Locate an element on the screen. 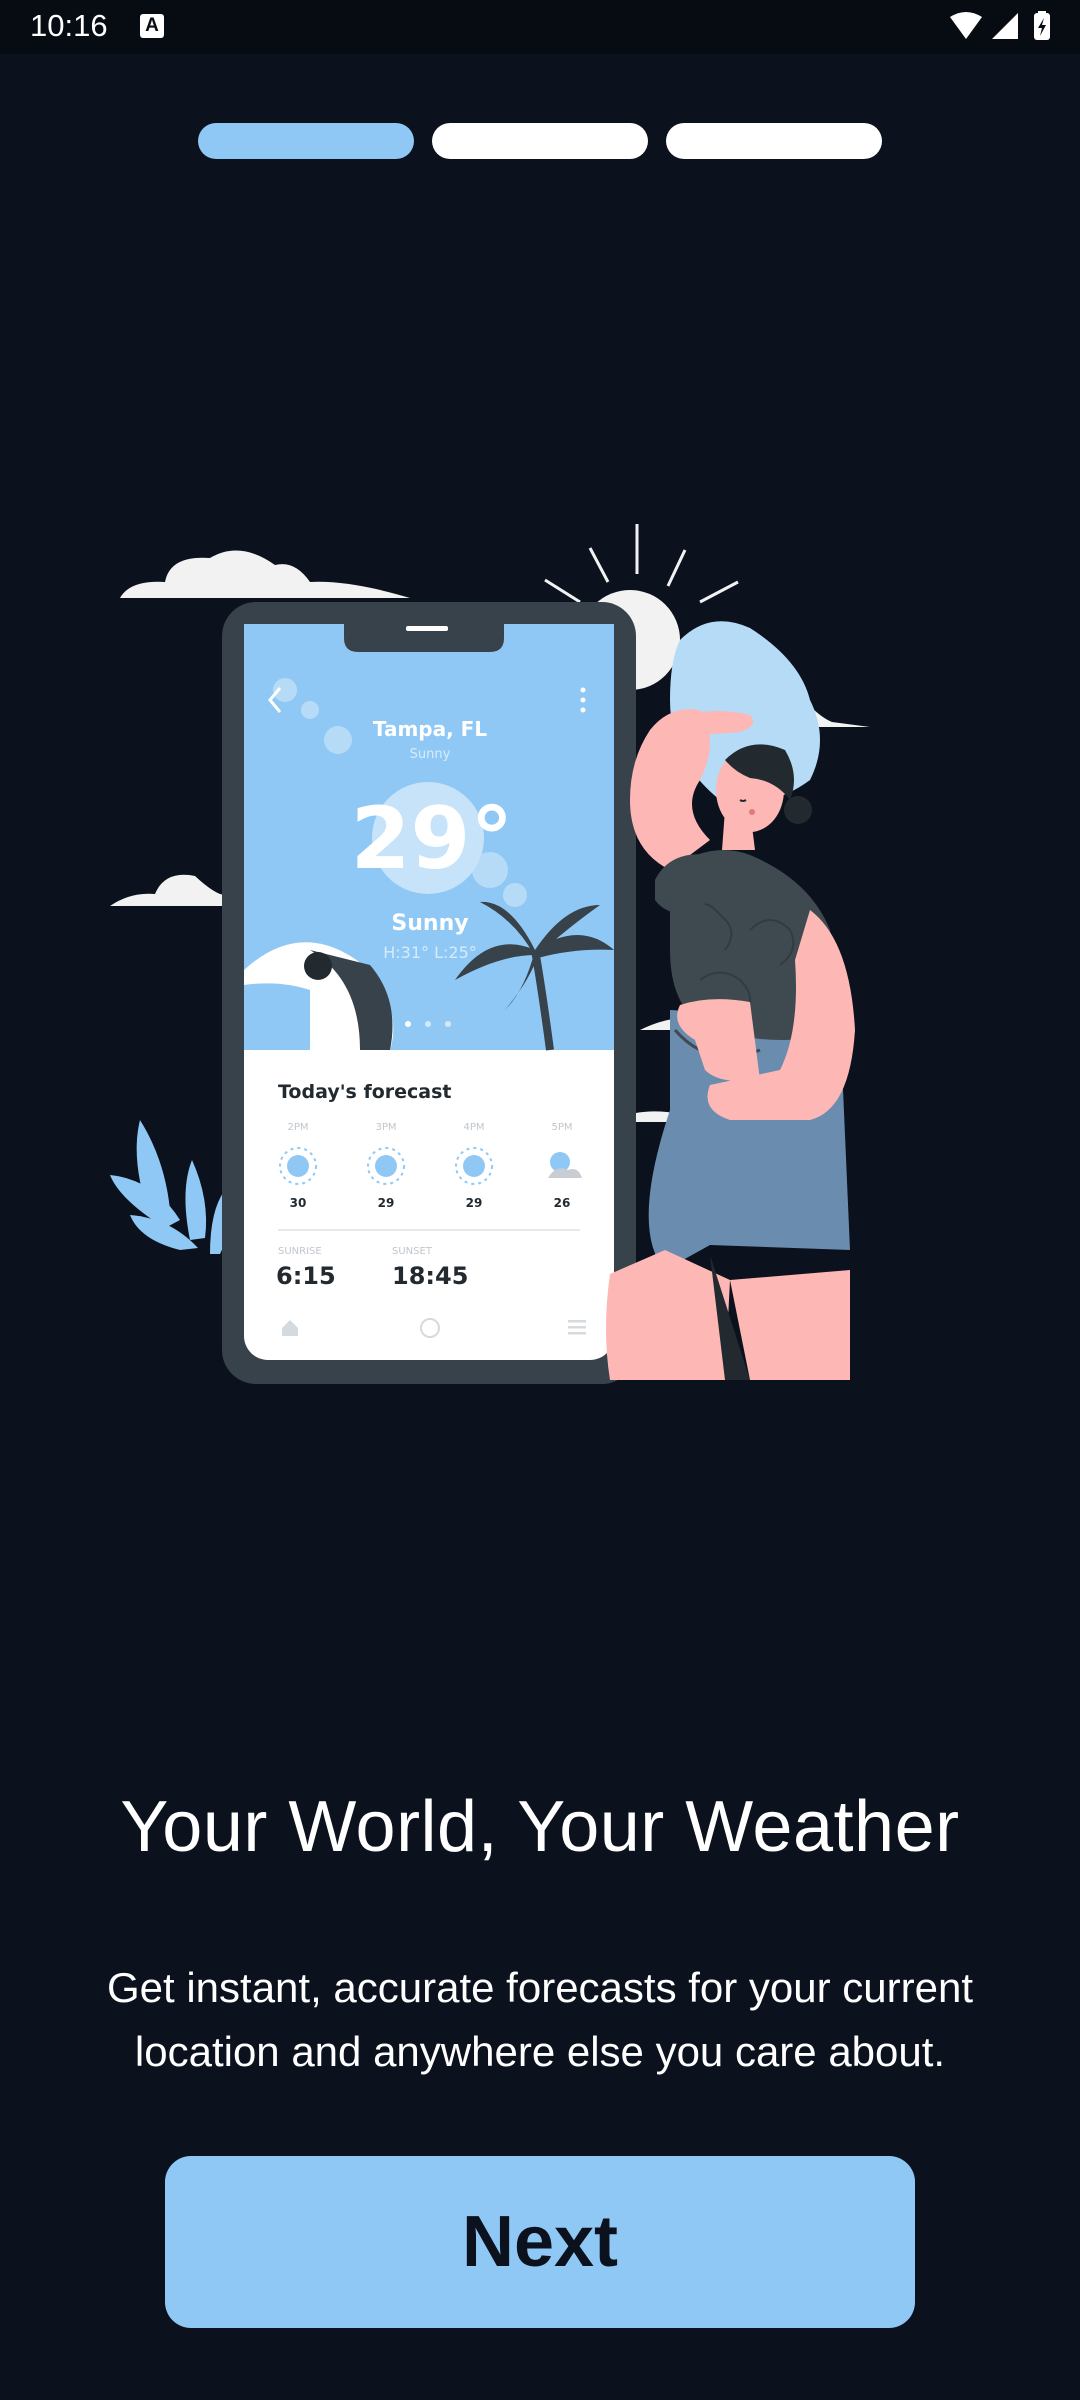 The width and height of the screenshot is (1080, 2400). phone-hour: 4PM is located at coordinates (473, 1127).